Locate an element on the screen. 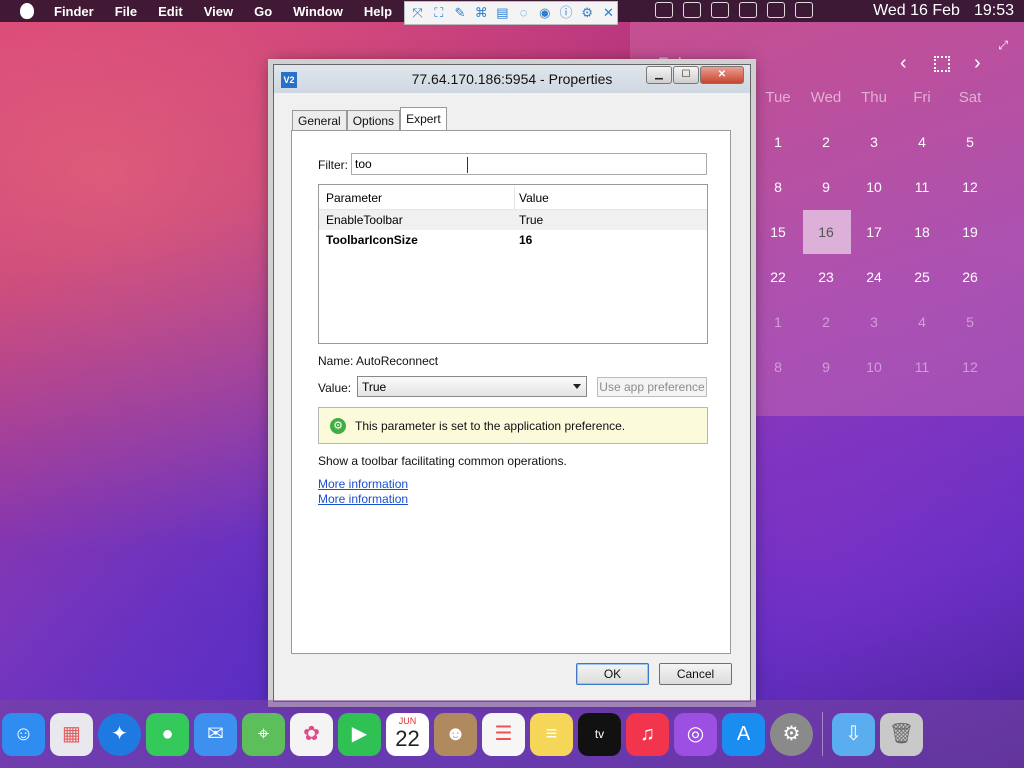 The image size is (1024, 768). contacts-icon: ☻ is located at coordinates (455, 734).